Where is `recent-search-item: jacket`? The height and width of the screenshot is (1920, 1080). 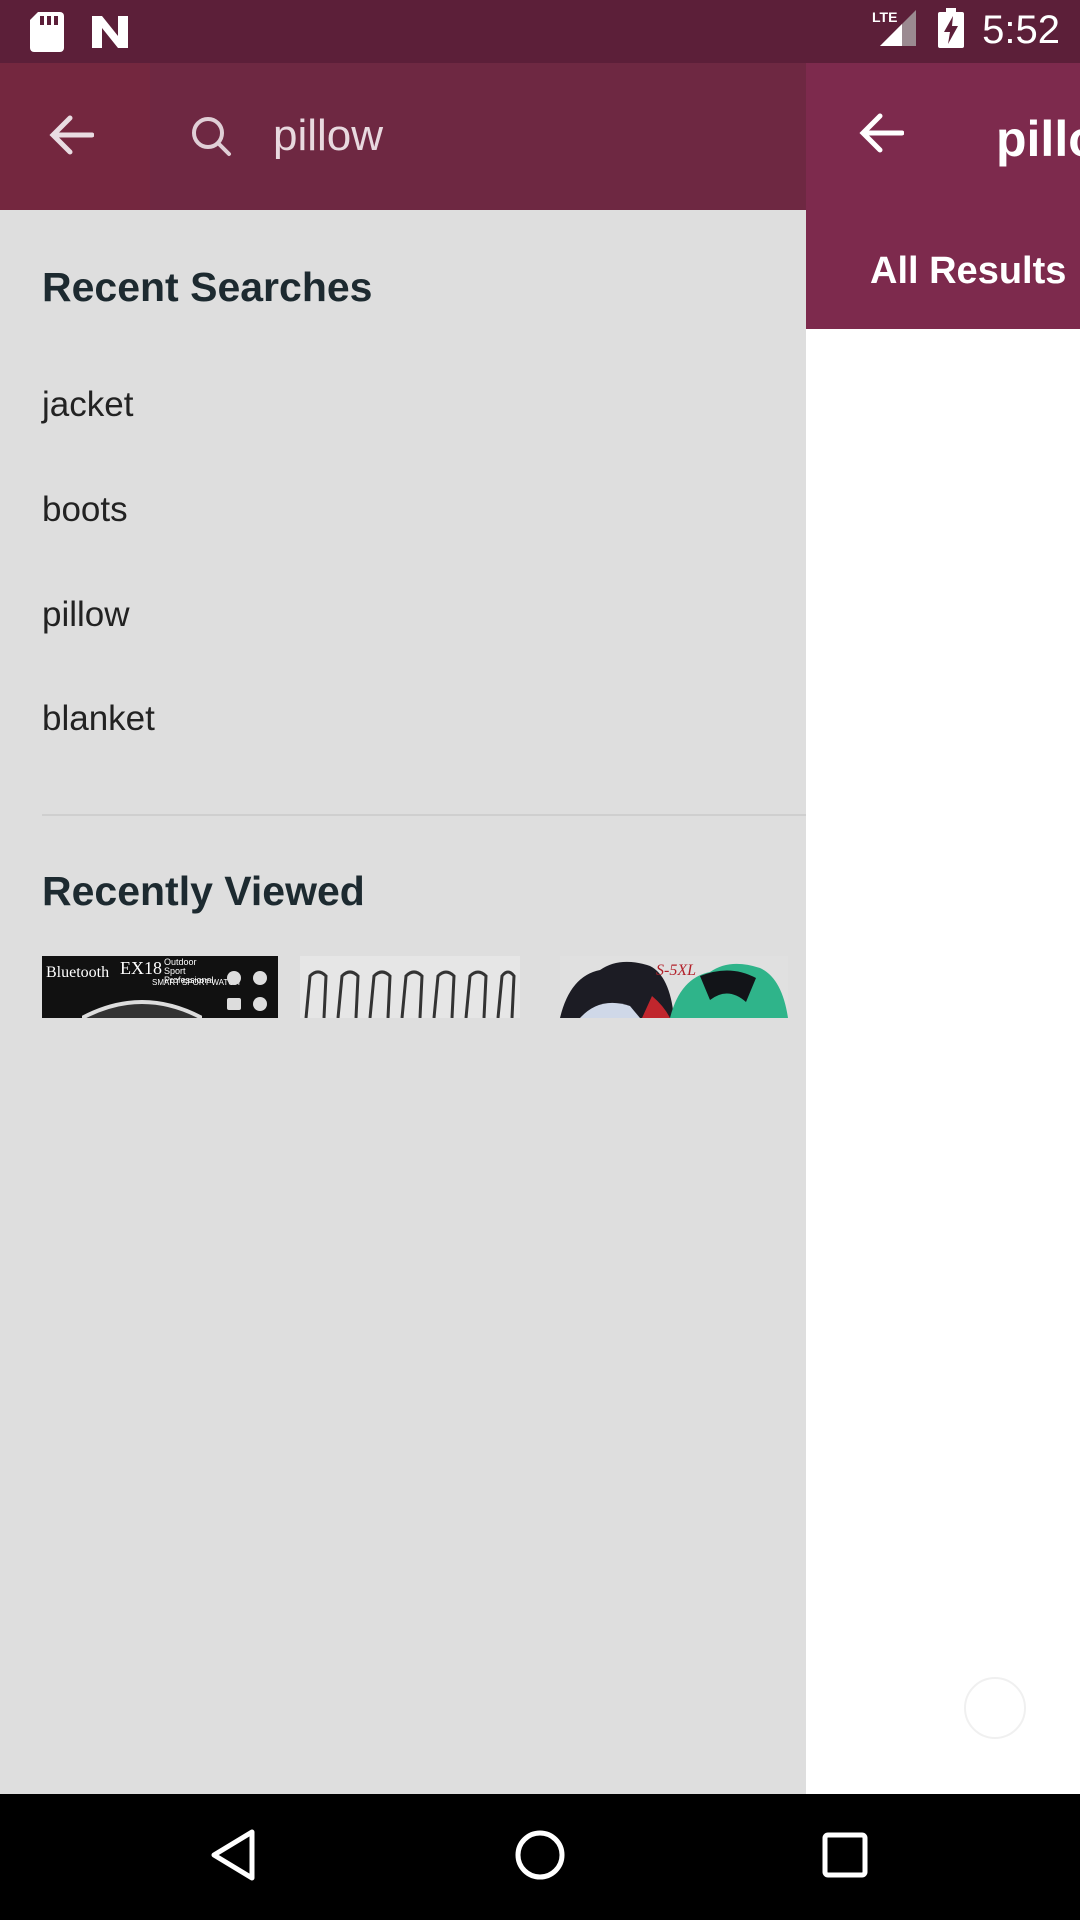 recent-search-item: jacket is located at coordinates (87, 405).